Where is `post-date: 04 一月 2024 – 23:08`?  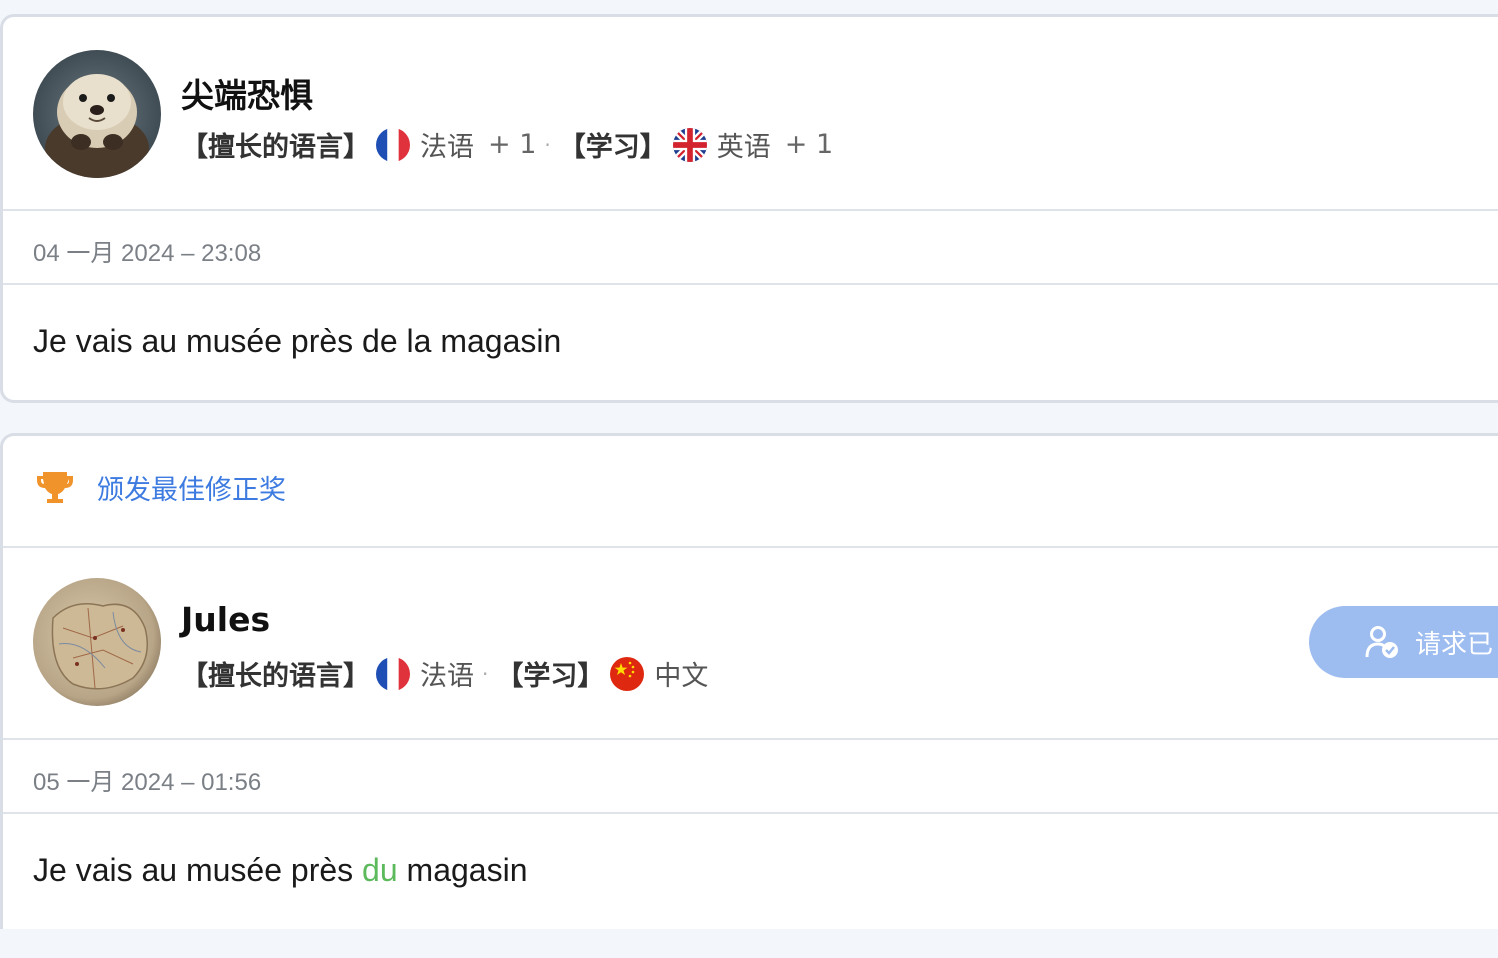 post-date: 04 一月 2024 – 23:08 is located at coordinates (147, 253).